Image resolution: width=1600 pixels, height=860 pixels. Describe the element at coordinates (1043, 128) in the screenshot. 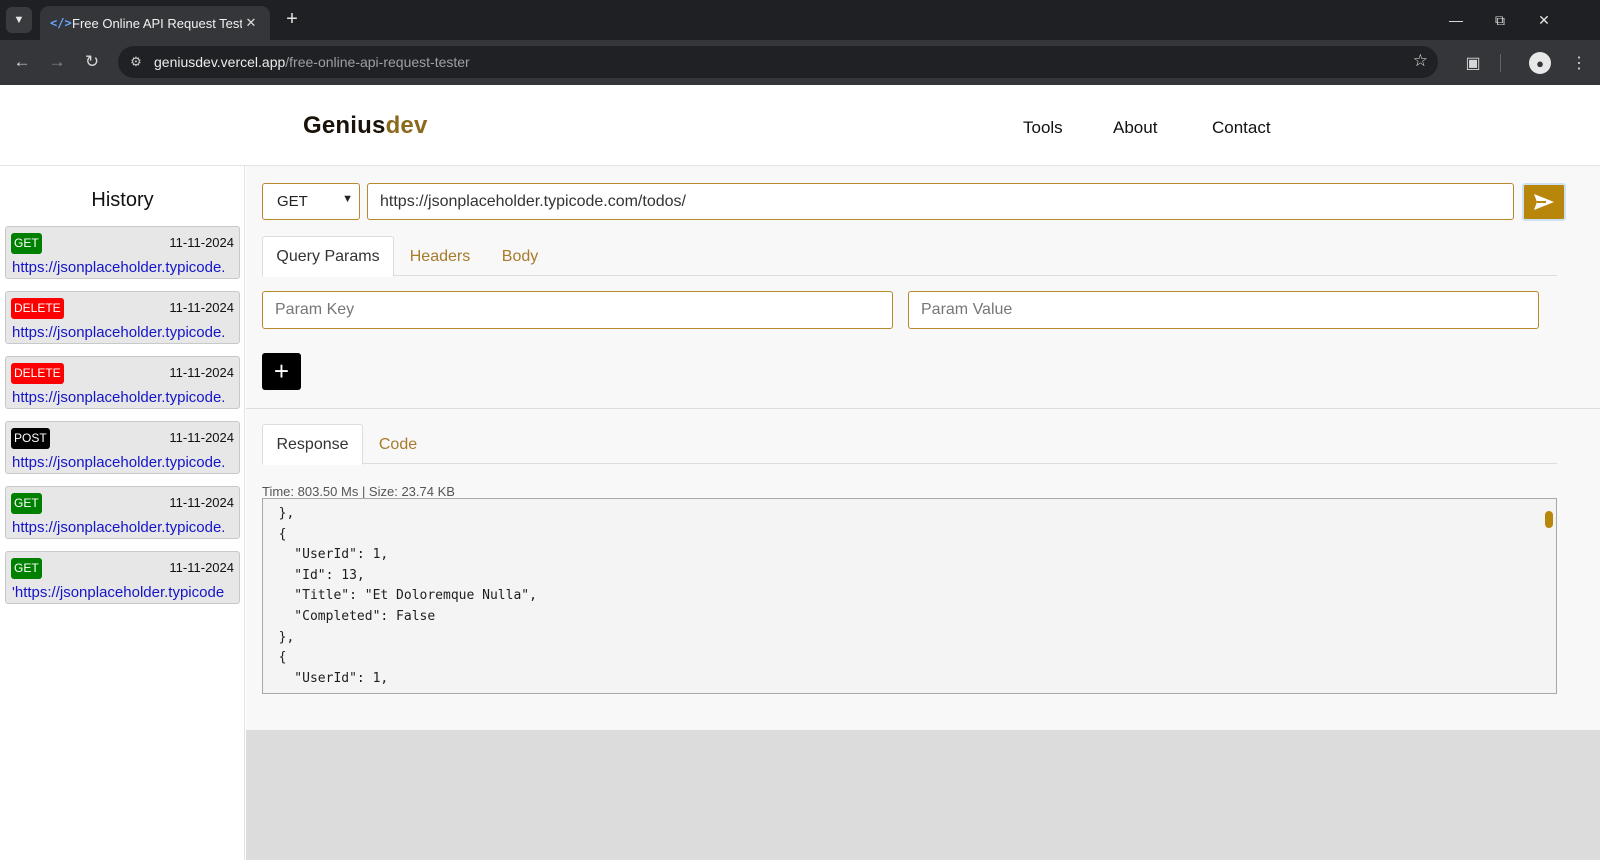

I see `nav-link-tools: Tools` at that location.